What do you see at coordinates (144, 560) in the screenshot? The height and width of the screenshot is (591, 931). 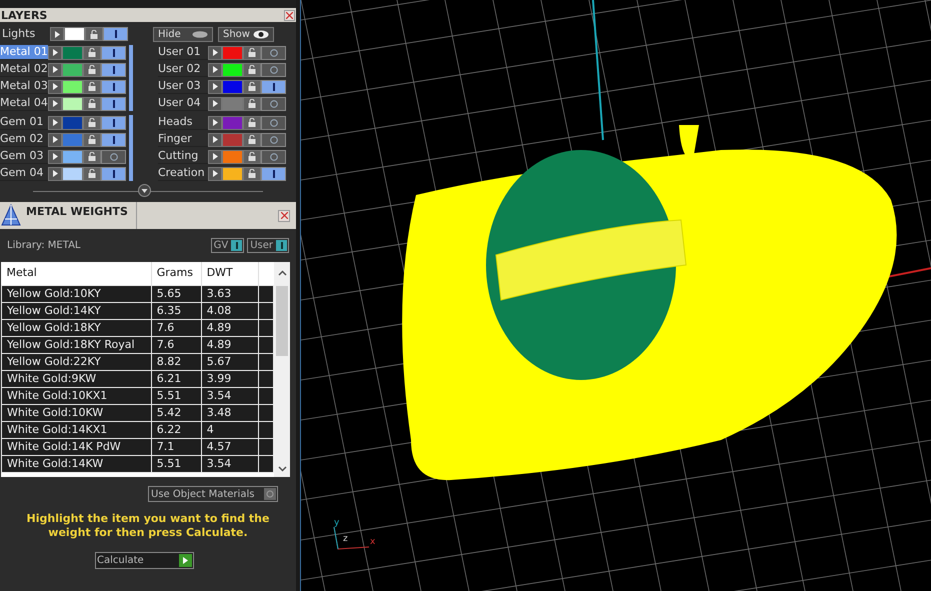 I see `calculate-button: Calculate` at bounding box center [144, 560].